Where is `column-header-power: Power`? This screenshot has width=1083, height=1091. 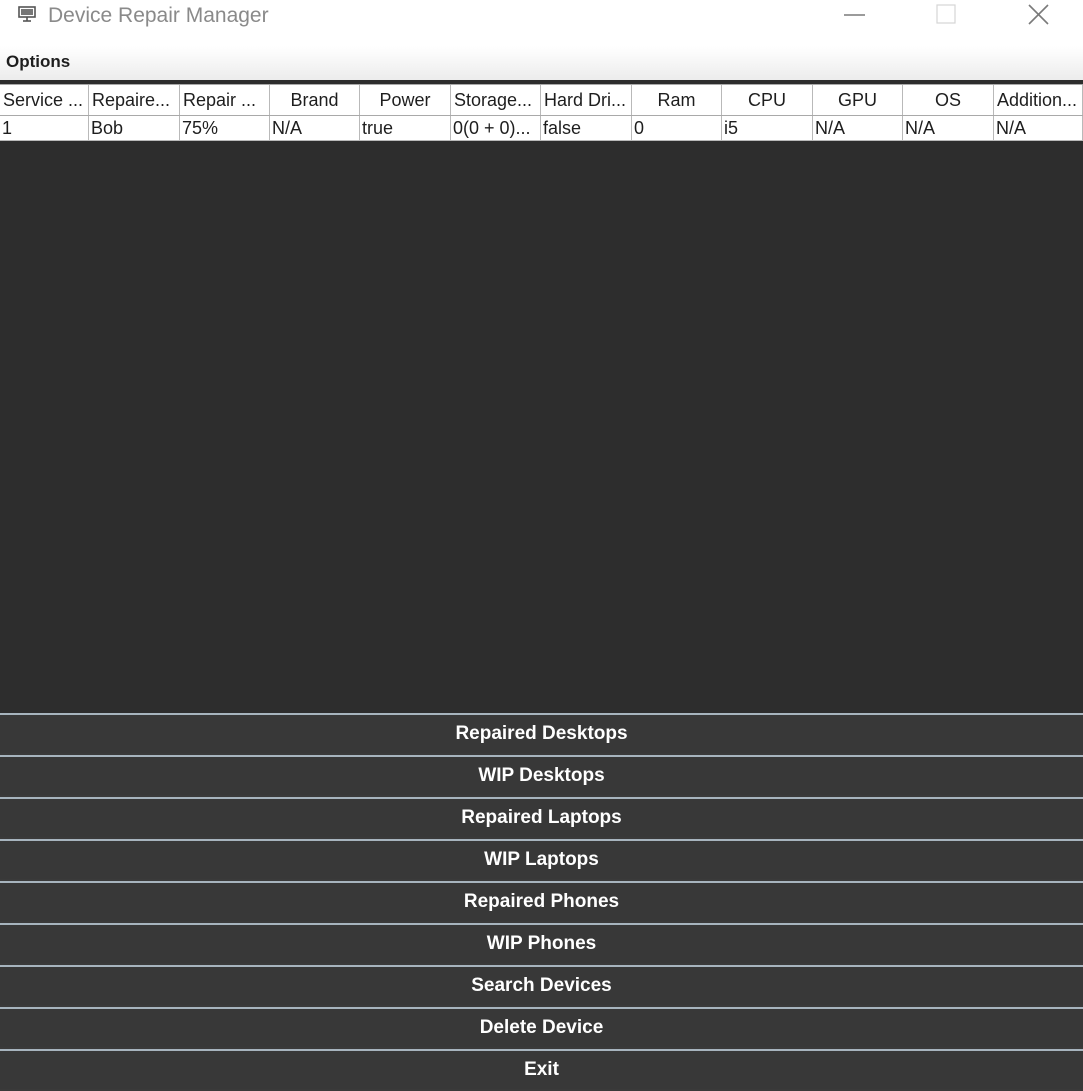 column-header-power: Power is located at coordinates (405, 100).